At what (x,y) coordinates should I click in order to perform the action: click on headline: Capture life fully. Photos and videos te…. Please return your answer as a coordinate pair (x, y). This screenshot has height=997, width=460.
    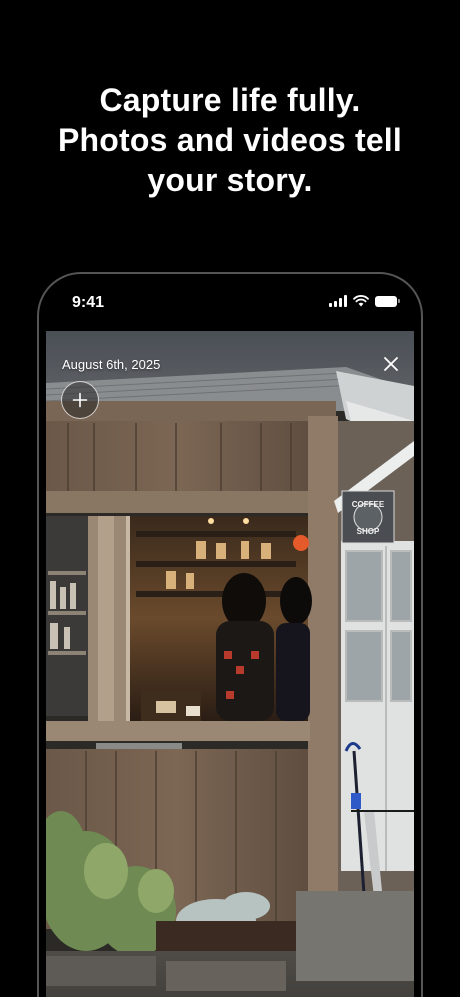
    Looking at the image, I should click on (230, 140).